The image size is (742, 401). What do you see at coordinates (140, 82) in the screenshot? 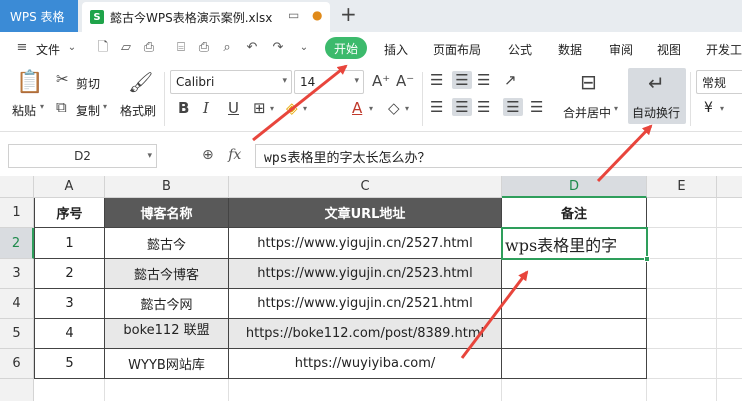
I see `format-painter-icon: 🖌` at bounding box center [140, 82].